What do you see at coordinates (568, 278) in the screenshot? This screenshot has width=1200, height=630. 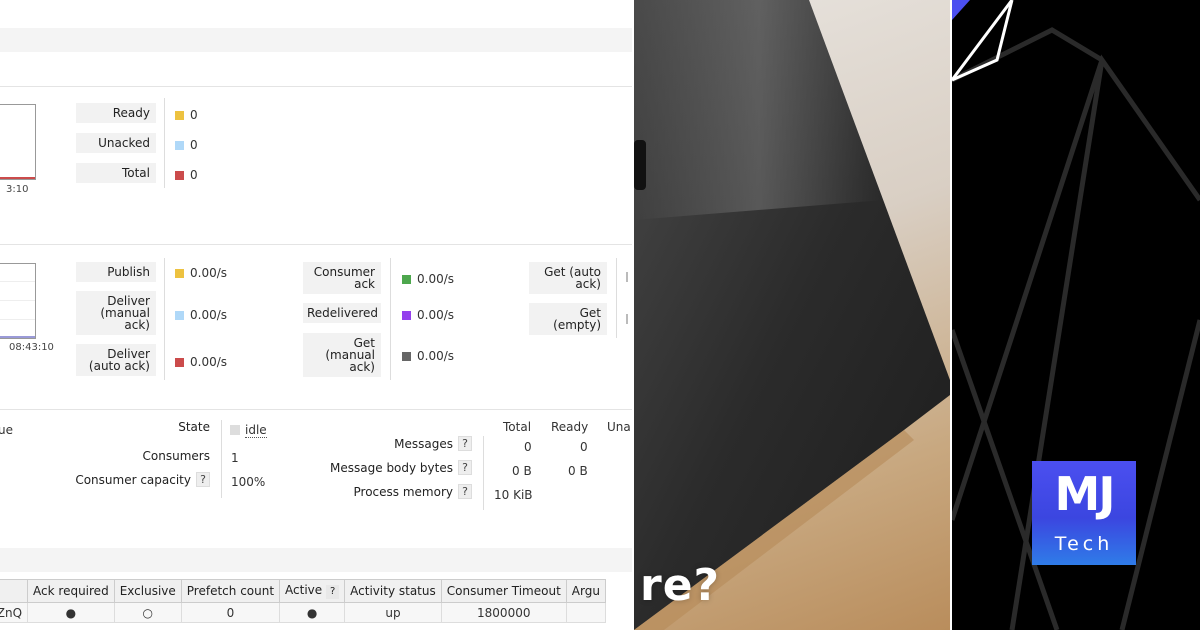 I see `rate-label-get-auto-ack: Get (auto ack)` at bounding box center [568, 278].